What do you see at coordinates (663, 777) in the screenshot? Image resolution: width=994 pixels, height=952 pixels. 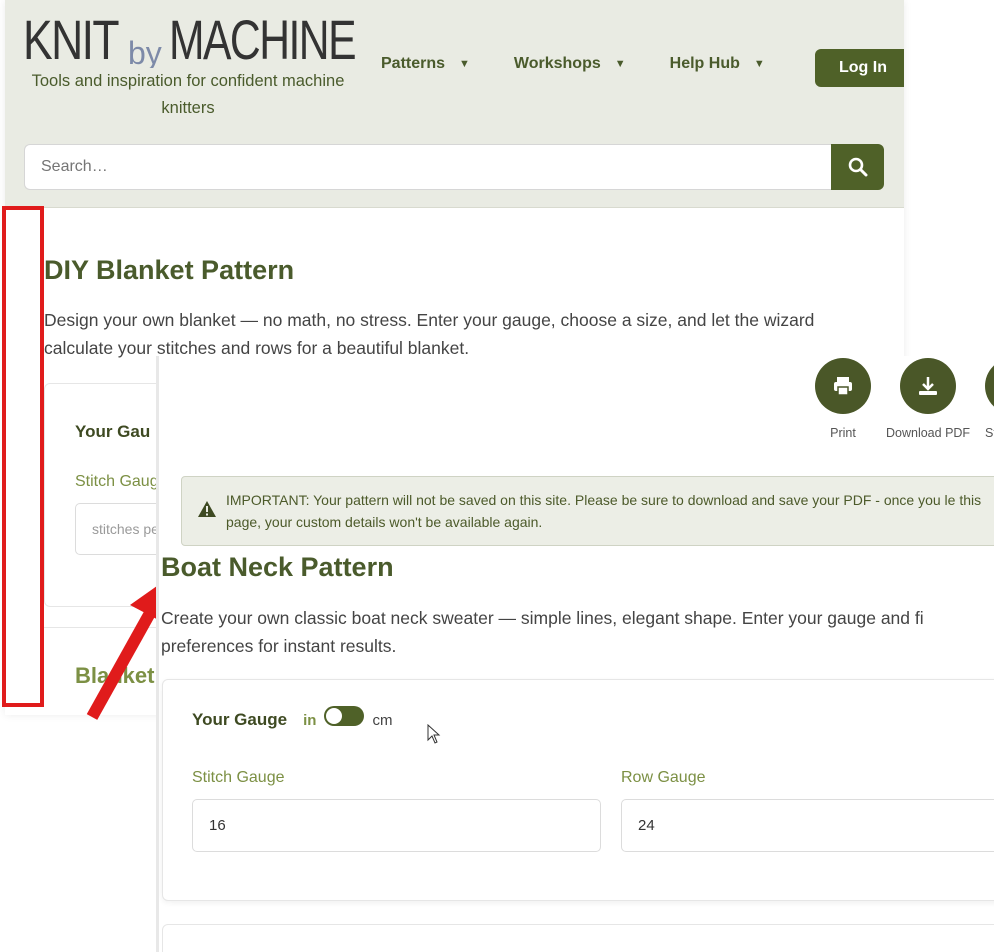 I see `row-gauge-label: Row Gauge` at bounding box center [663, 777].